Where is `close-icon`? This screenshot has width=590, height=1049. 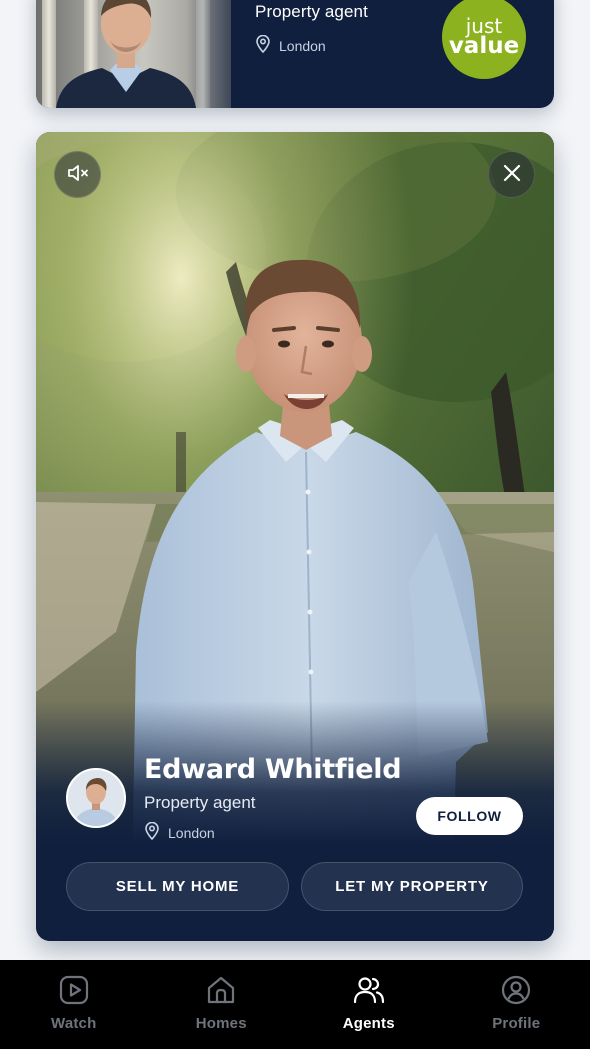 close-icon is located at coordinates (512, 174).